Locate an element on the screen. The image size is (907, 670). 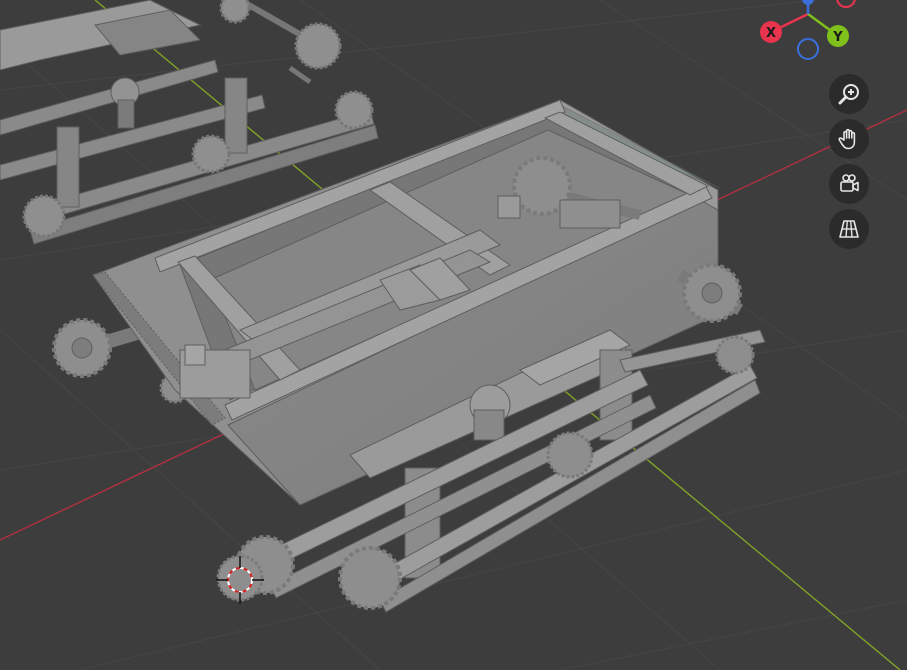
navigation-gizmo: X Y is located at coordinates (808, 30).